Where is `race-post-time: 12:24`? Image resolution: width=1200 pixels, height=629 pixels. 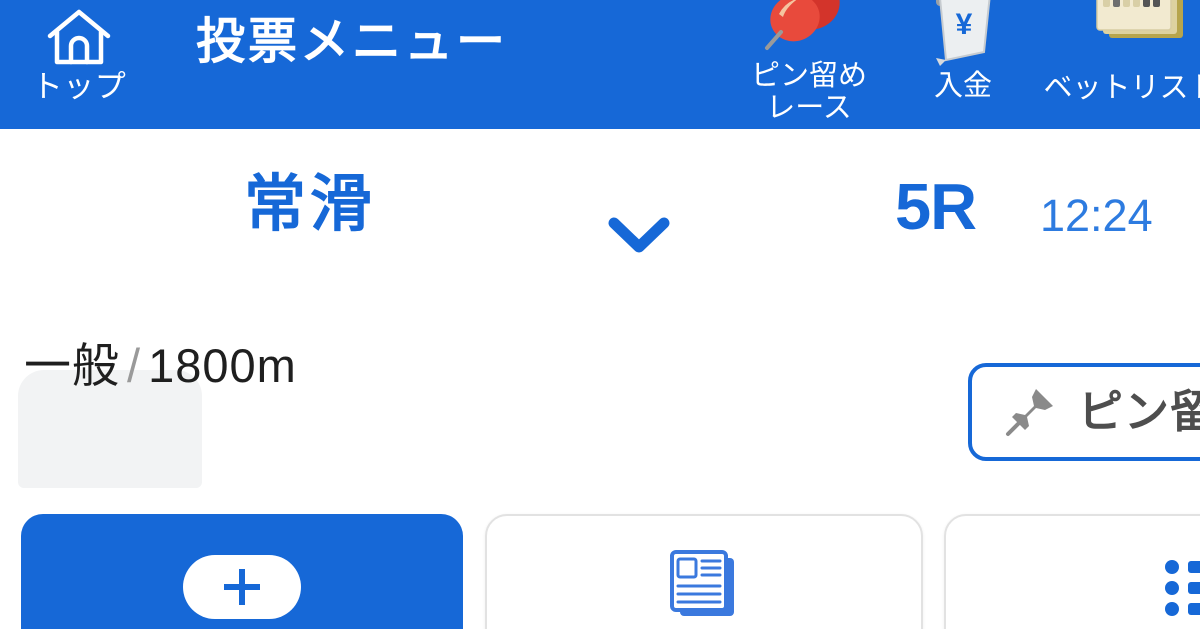
race-post-time: 12:24 is located at coordinates (1096, 215).